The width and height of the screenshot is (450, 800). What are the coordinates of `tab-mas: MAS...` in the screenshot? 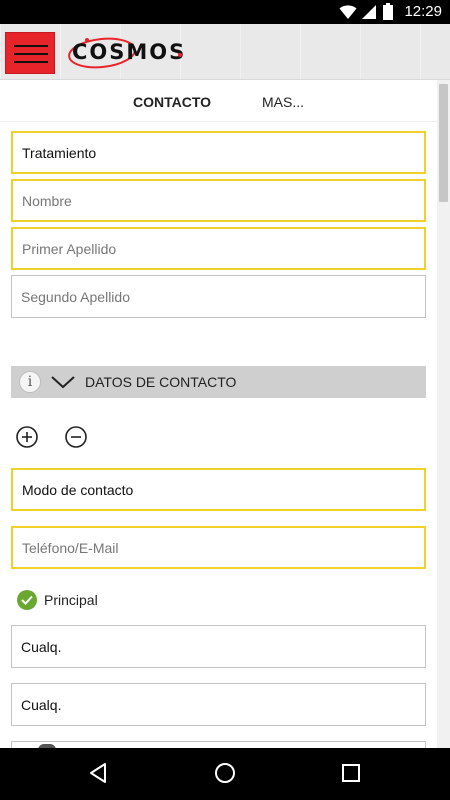 It's located at (283, 102).